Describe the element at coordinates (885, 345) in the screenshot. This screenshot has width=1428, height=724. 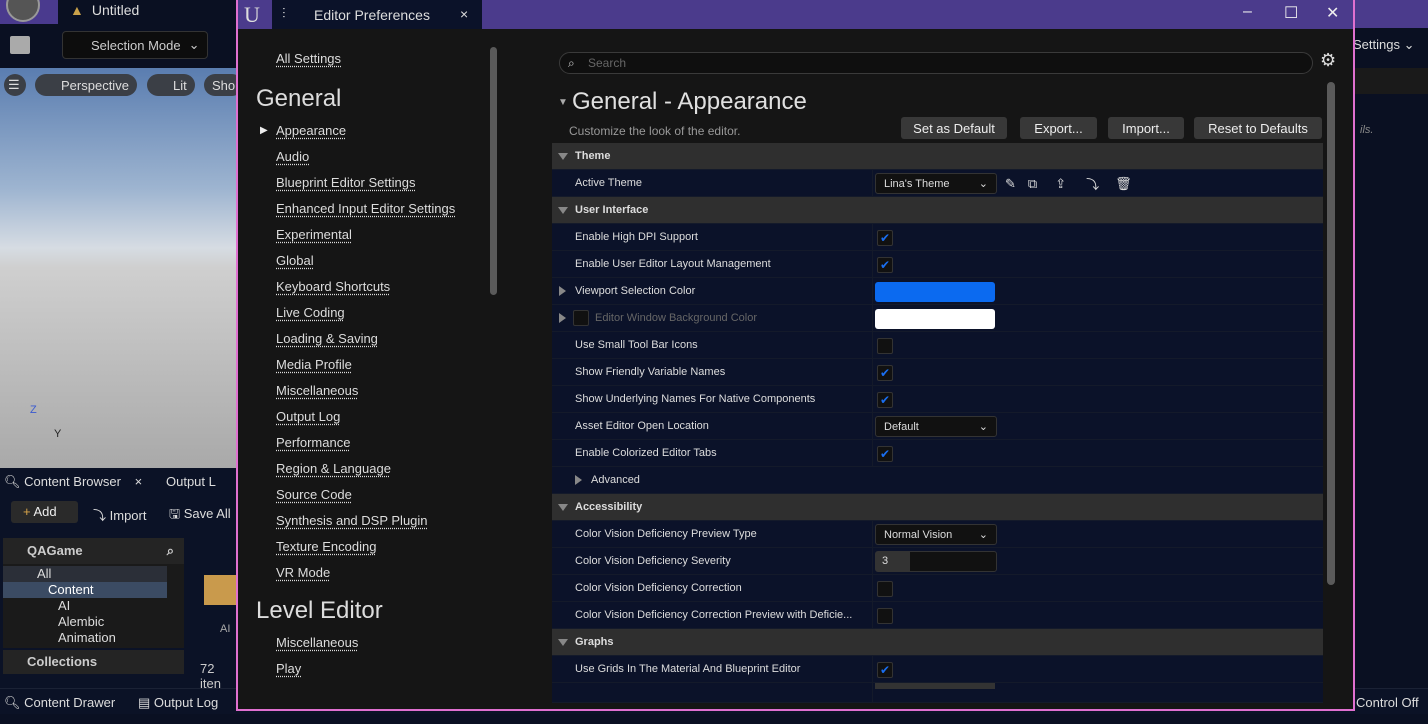
I see `small-icons-checkbox` at that location.